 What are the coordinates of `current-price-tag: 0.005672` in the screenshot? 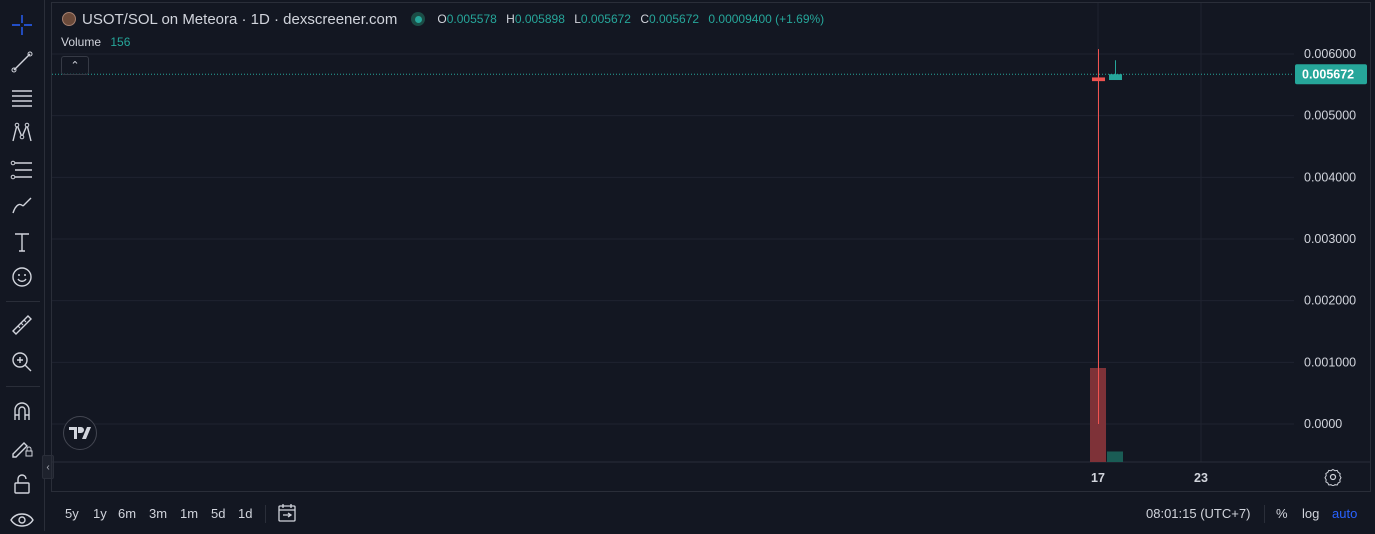 It's located at (1331, 74).